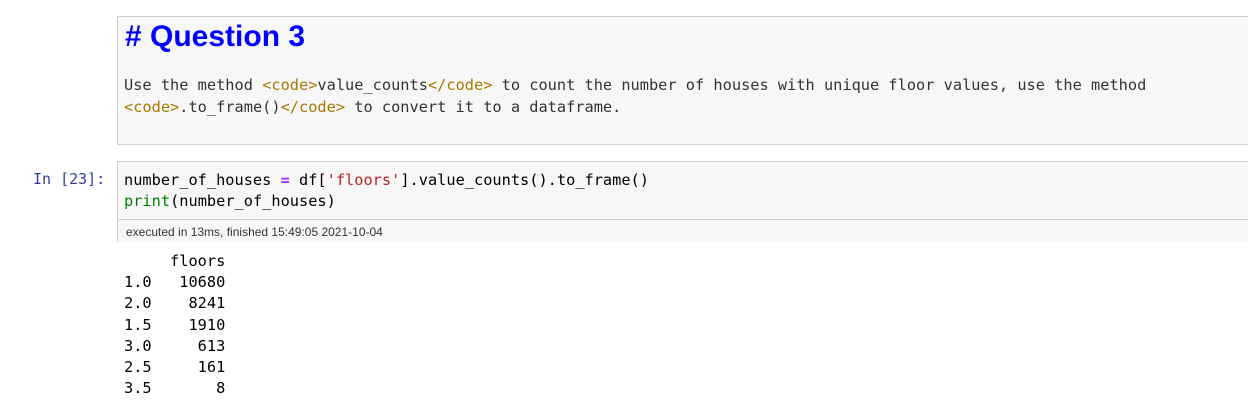 The height and width of the screenshot is (414, 1248). Describe the element at coordinates (175, 261) in the screenshot. I see `output-header: floors` at that location.